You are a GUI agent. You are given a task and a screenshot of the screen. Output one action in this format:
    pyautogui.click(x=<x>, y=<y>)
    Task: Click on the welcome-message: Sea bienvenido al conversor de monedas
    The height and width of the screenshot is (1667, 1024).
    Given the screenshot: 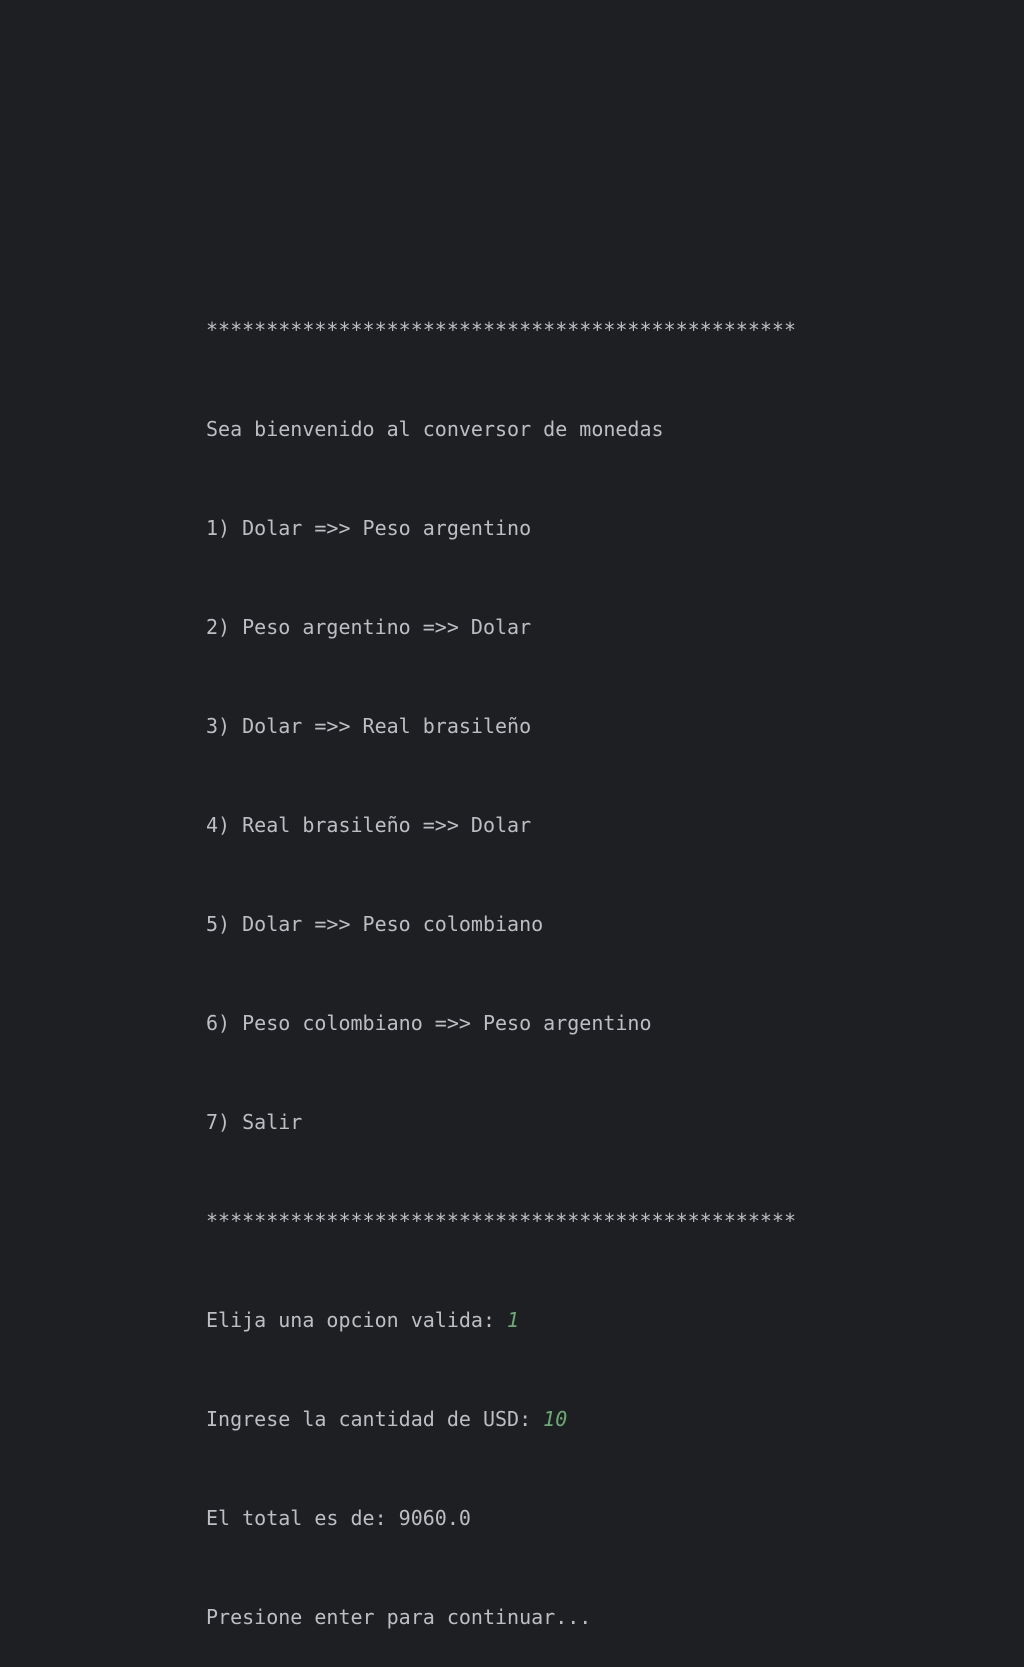 What is the action you would take?
    pyautogui.click(x=435, y=429)
    